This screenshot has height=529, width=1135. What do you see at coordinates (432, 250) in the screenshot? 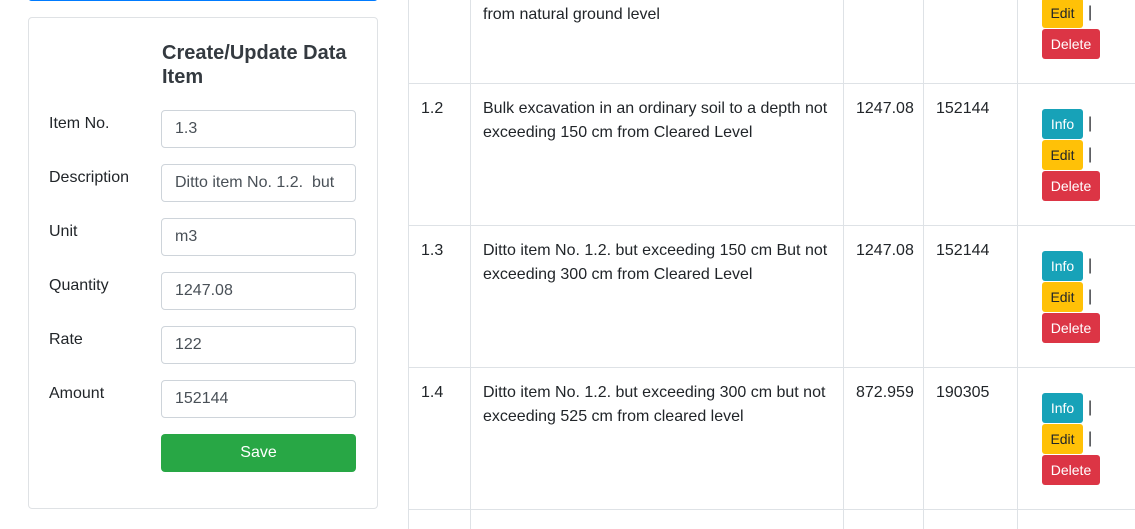
I see `row-item-no: 1.3` at bounding box center [432, 250].